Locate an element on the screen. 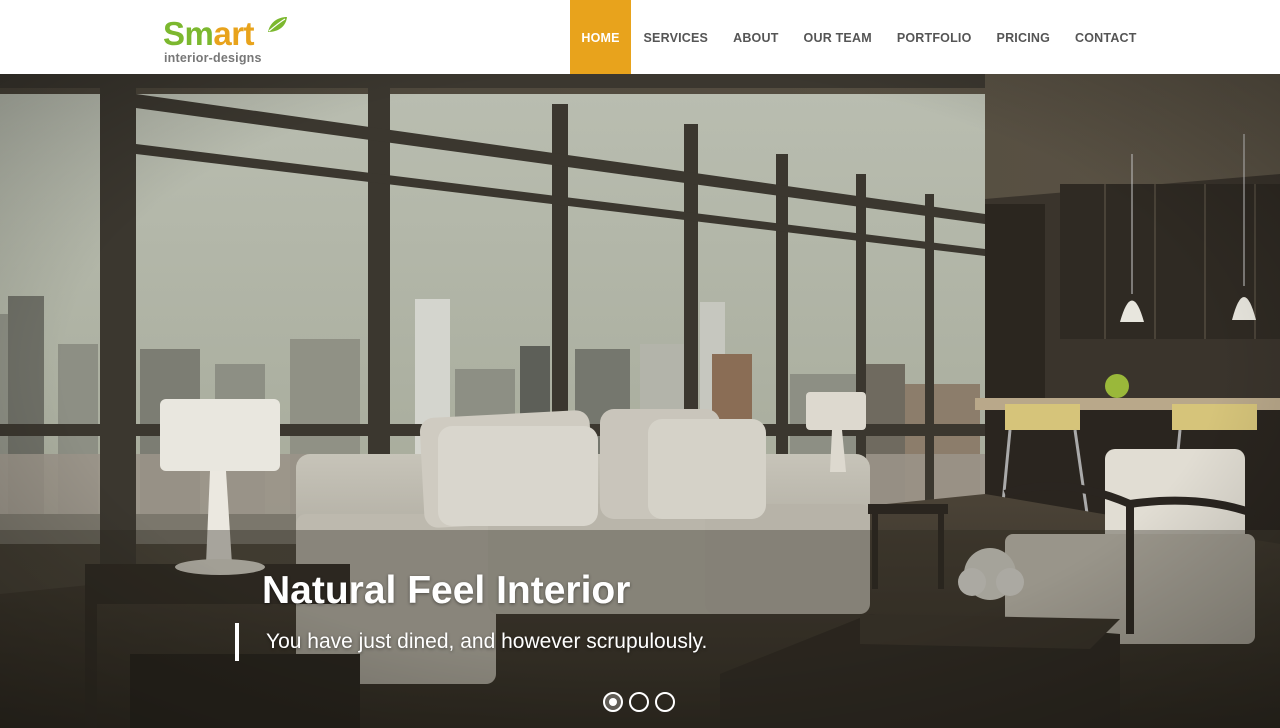  logo-wordmark: Smart is located at coordinates (209, 33).